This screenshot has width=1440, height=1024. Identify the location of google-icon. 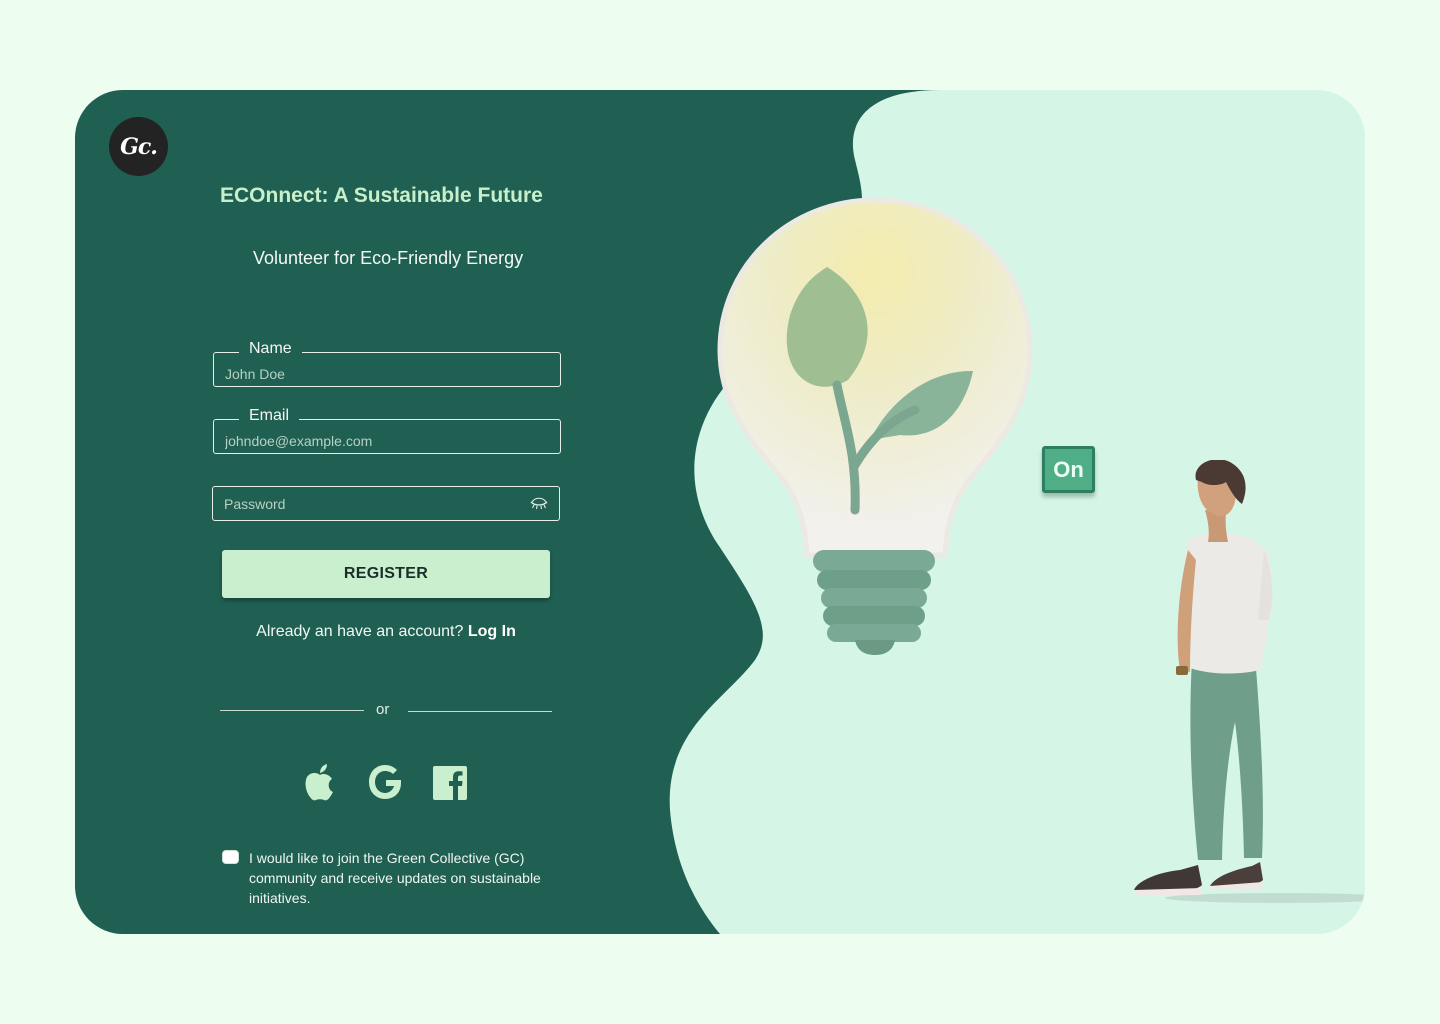
(385, 782).